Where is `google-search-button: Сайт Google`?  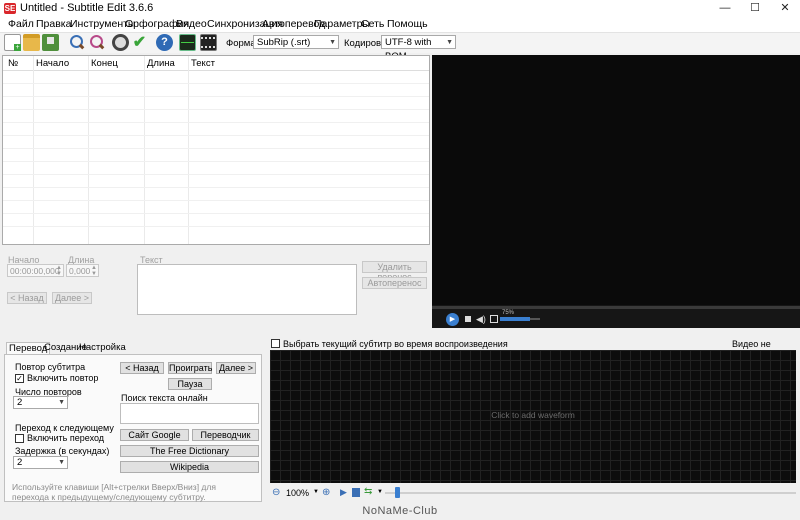 google-search-button: Сайт Google is located at coordinates (154, 435).